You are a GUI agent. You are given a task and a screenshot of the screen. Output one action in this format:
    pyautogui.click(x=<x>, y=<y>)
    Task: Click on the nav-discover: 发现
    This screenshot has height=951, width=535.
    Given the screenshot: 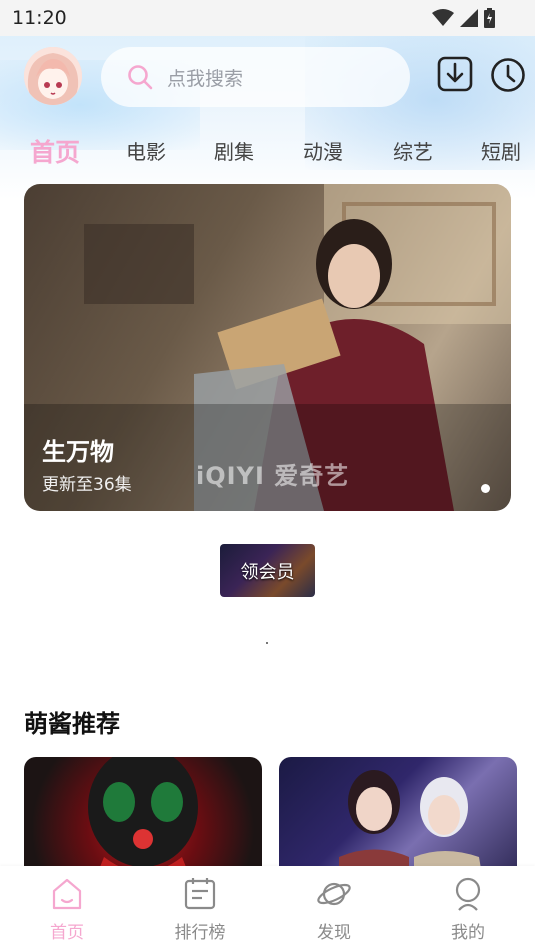 What is the action you would take?
    pyautogui.click(x=334, y=909)
    